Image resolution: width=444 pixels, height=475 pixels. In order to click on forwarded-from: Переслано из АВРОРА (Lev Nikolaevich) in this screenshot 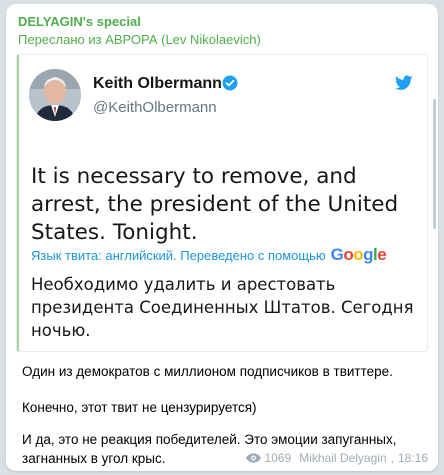, I will do `click(139, 39)`.